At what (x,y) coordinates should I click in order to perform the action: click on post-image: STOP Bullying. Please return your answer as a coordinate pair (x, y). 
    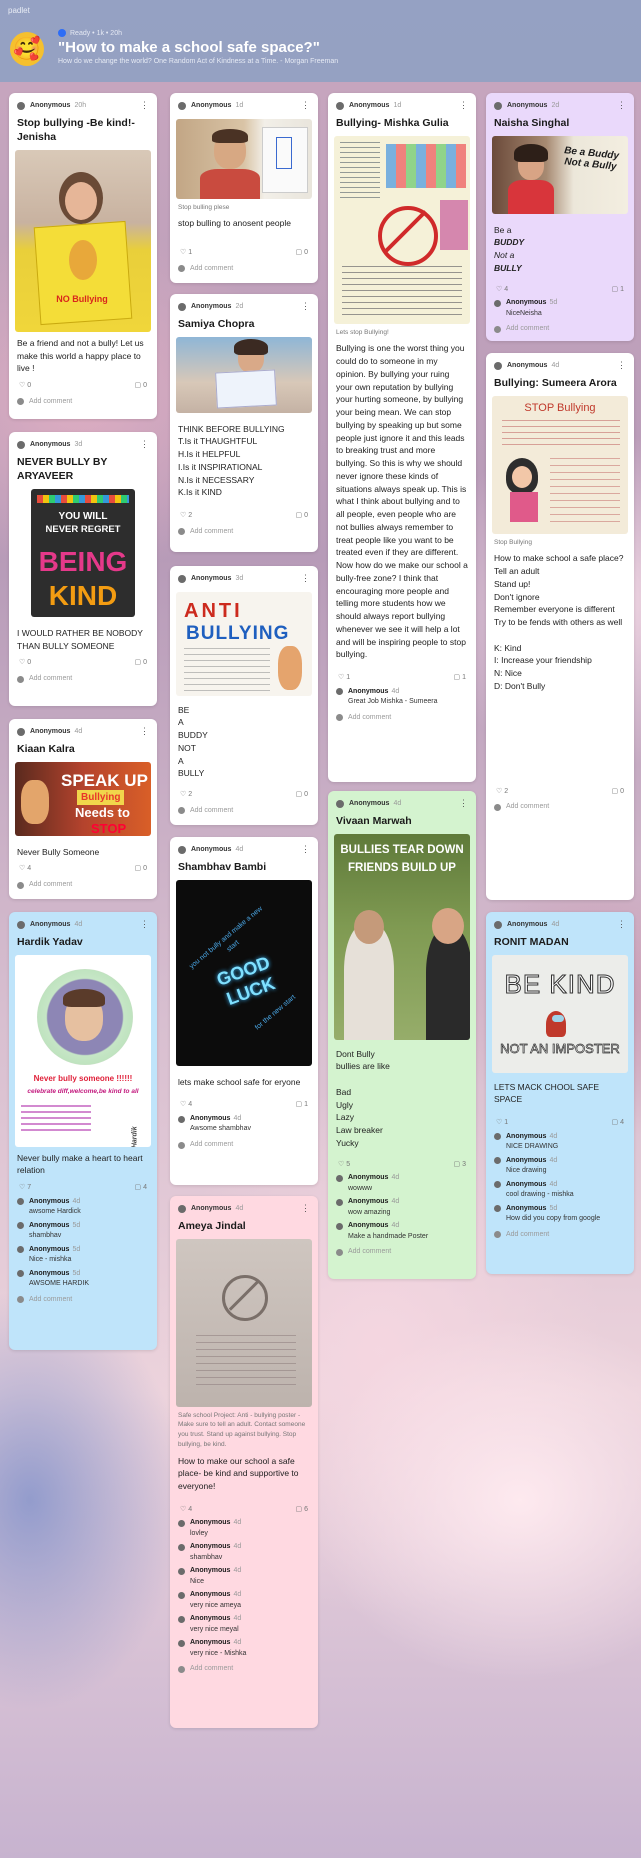
    Looking at the image, I should click on (560, 464).